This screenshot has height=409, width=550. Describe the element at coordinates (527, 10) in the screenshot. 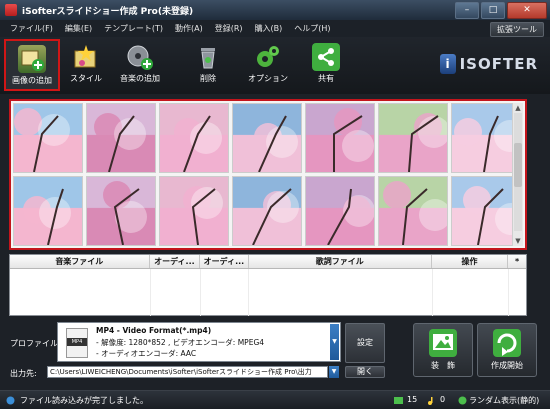

I see `close-button: ✕` at that location.